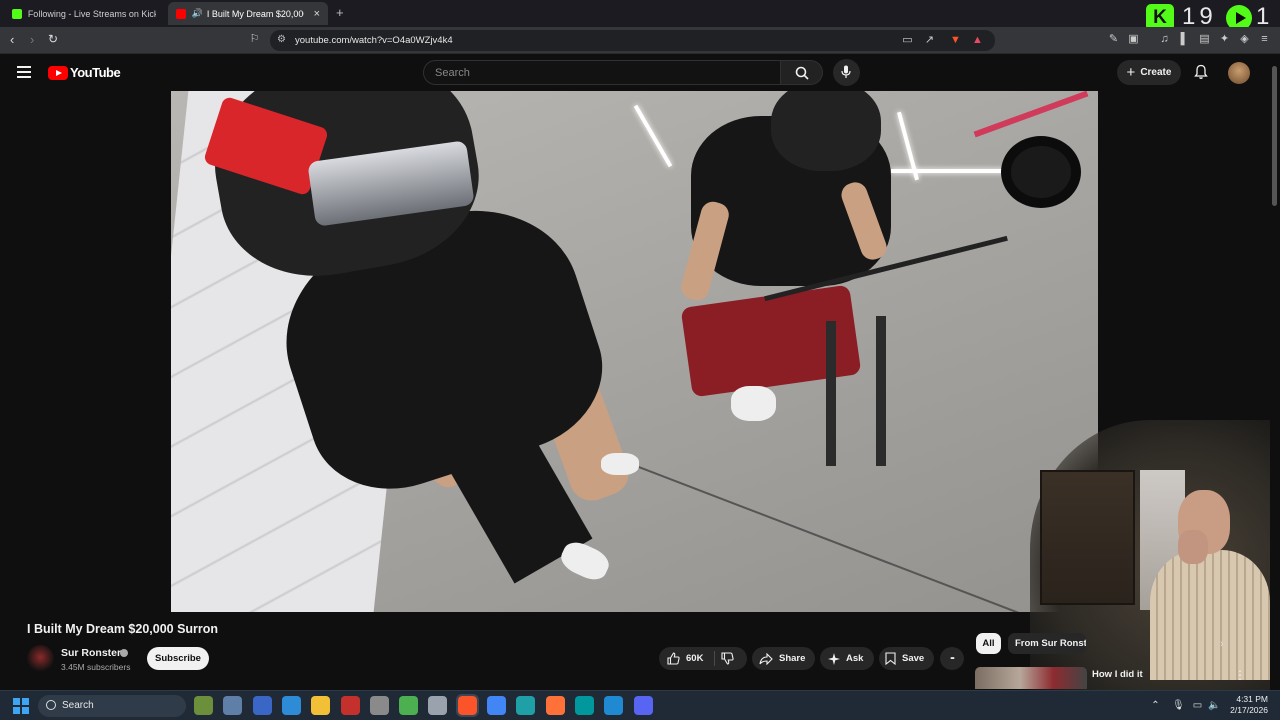 The width and height of the screenshot is (1280, 720). Describe the element at coordinates (1113, 39) in the screenshot. I see `extensions-icon: ✎` at that location.